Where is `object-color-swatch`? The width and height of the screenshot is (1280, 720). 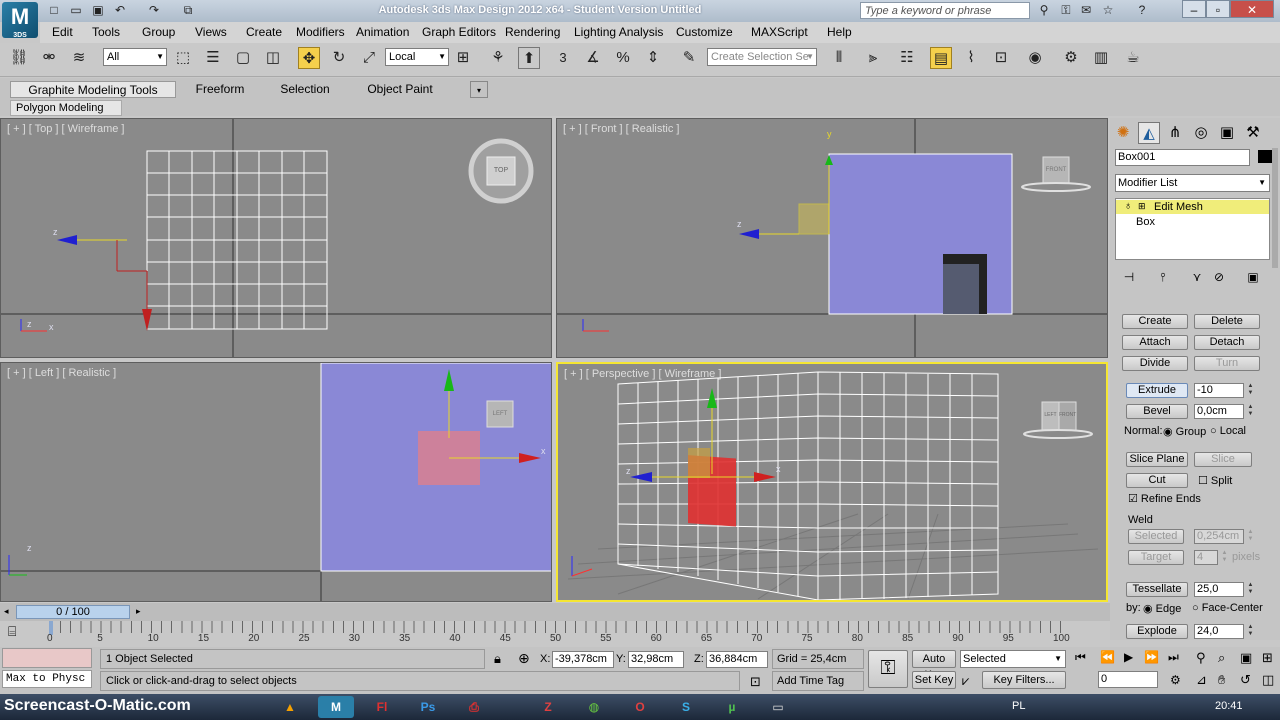 object-color-swatch is located at coordinates (1265, 156).